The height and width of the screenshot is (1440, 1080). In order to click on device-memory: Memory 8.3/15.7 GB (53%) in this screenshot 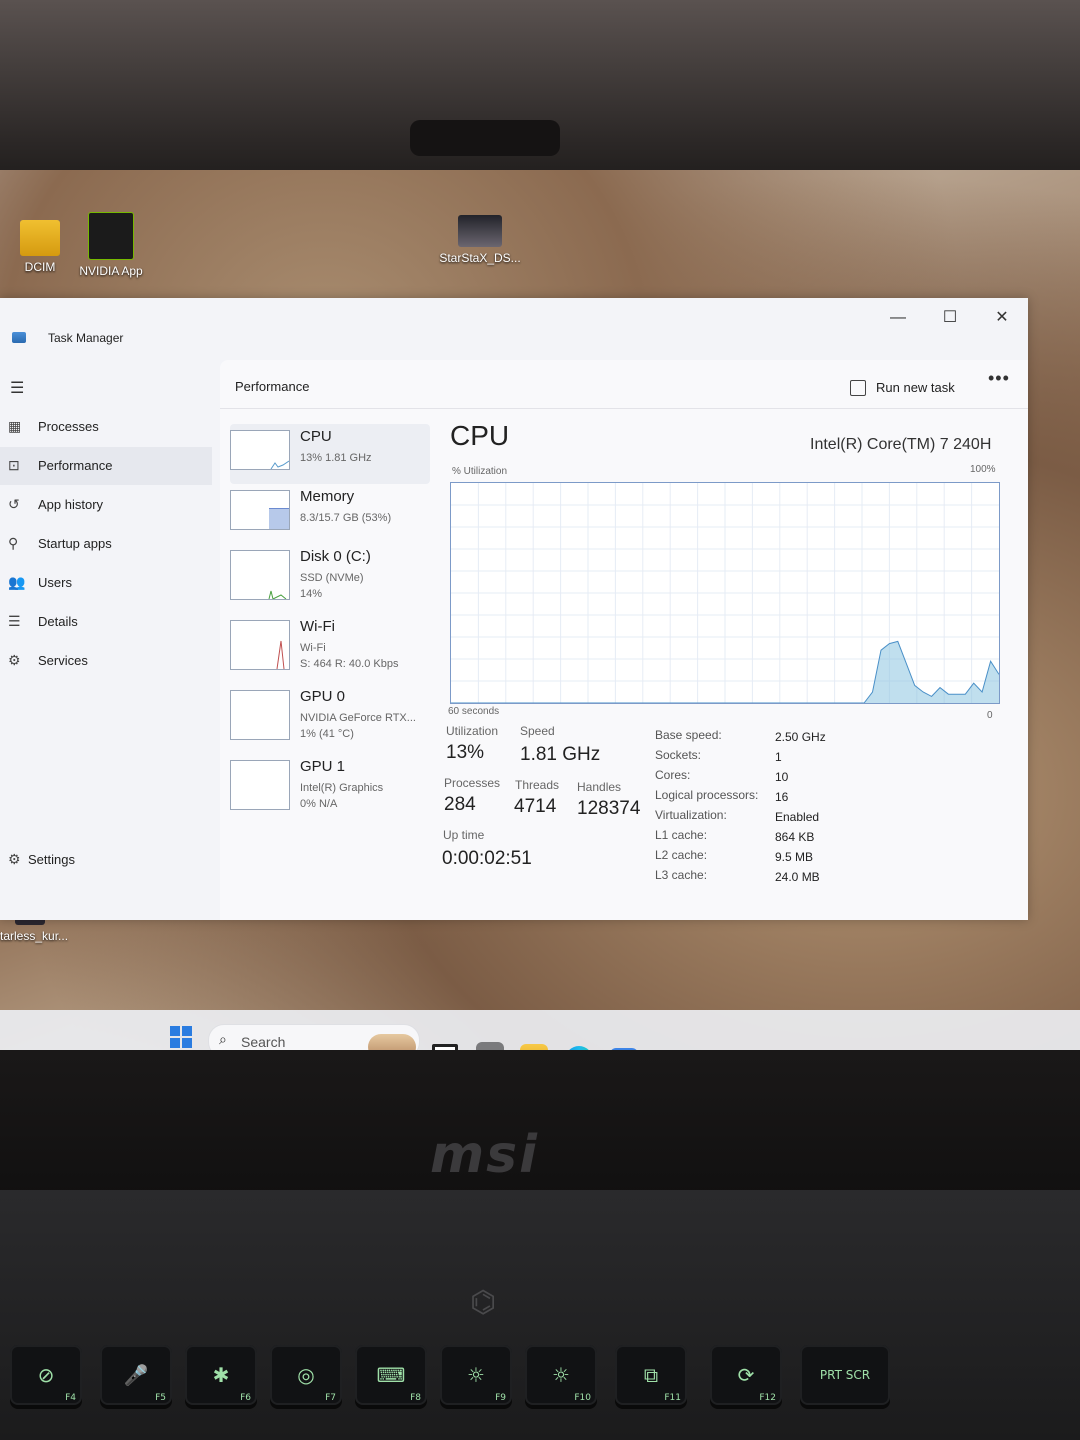, I will do `click(330, 514)`.